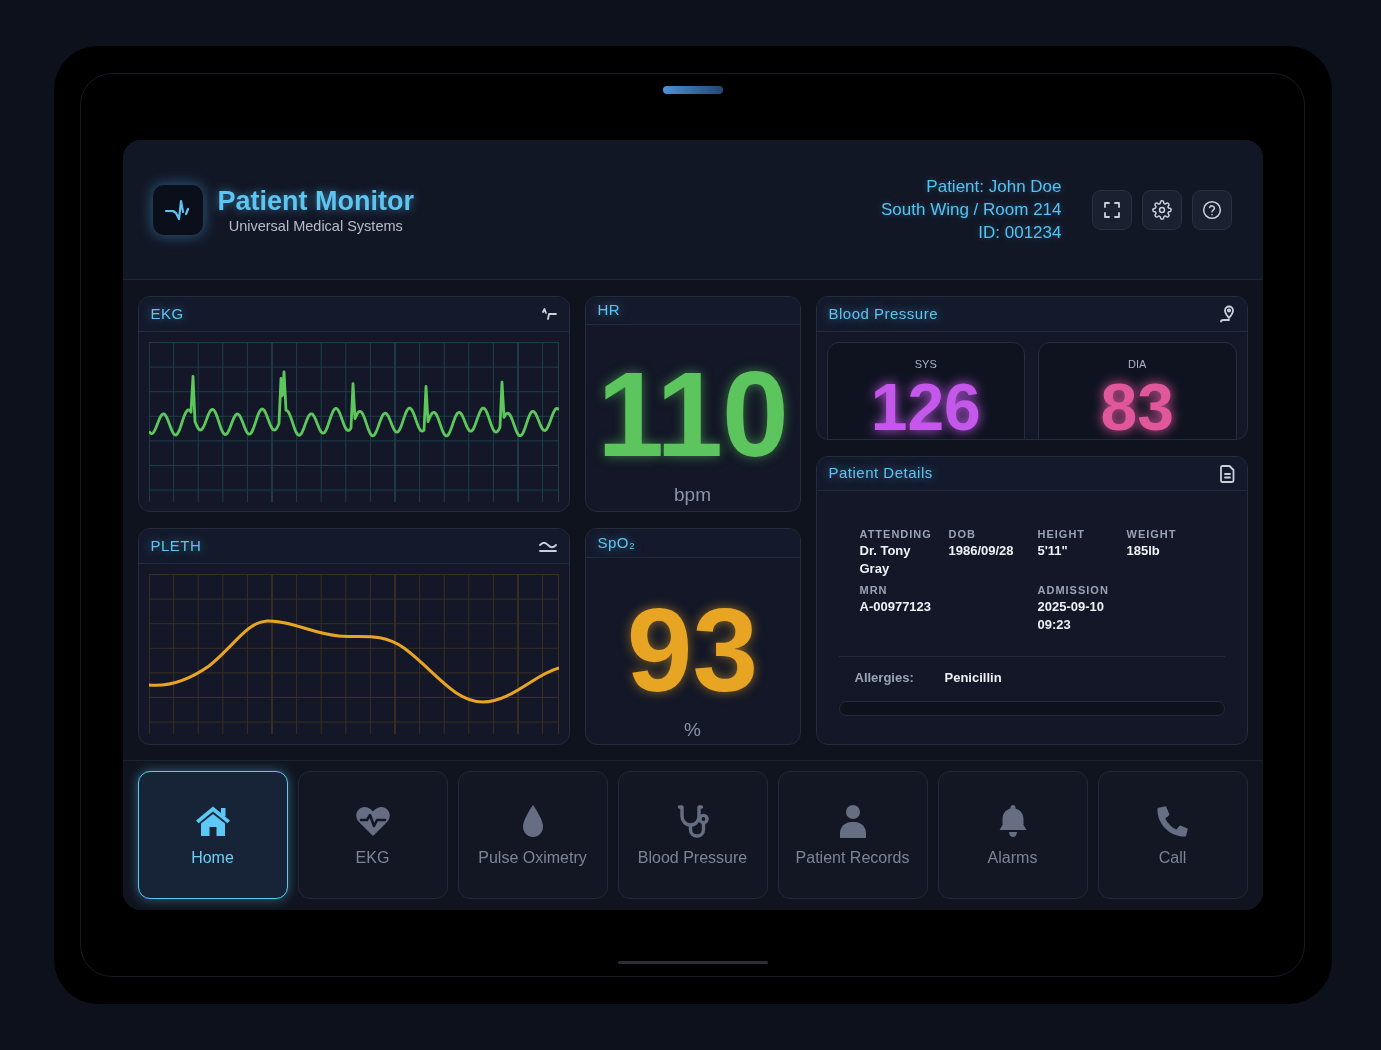  I want to click on patient-info-text: South Wing / Room 214, so click(971, 210).